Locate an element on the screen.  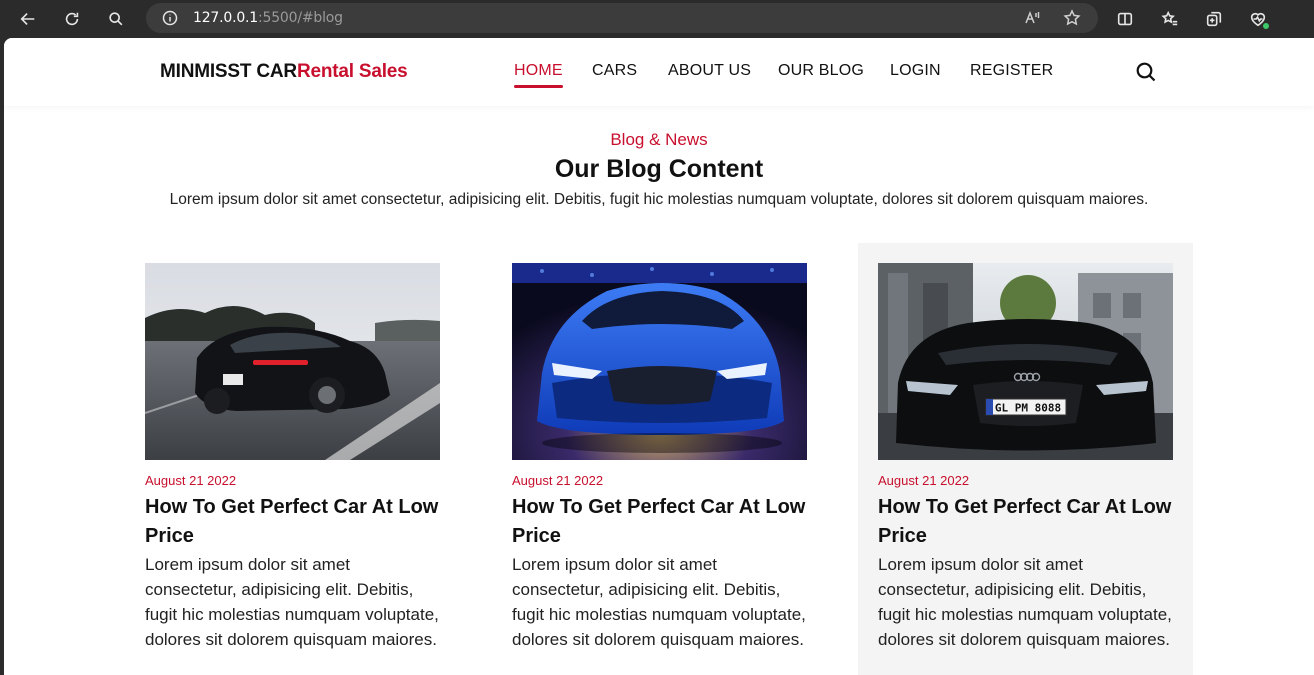
url-host: 127.0.0.1 is located at coordinates (225, 18).